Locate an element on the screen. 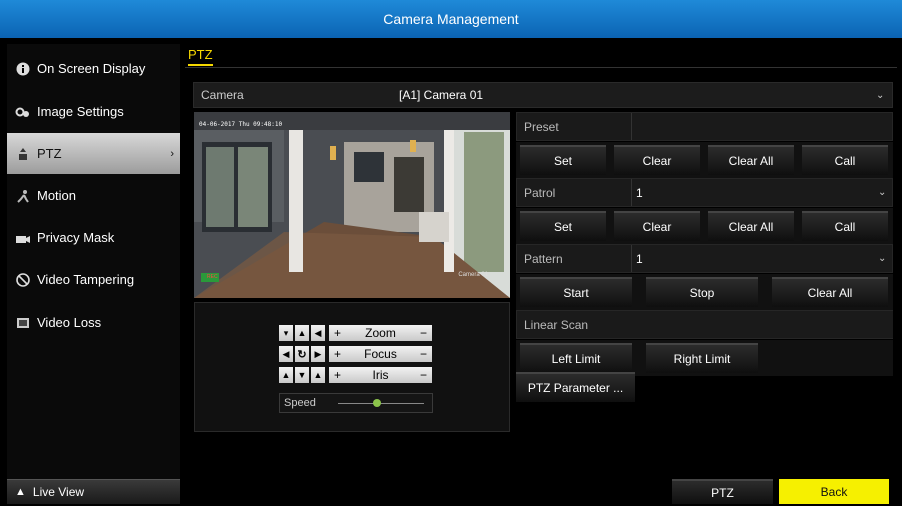 The width and height of the screenshot is (902, 506). preset-clear-button: Clear is located at coordinates (657, 160).